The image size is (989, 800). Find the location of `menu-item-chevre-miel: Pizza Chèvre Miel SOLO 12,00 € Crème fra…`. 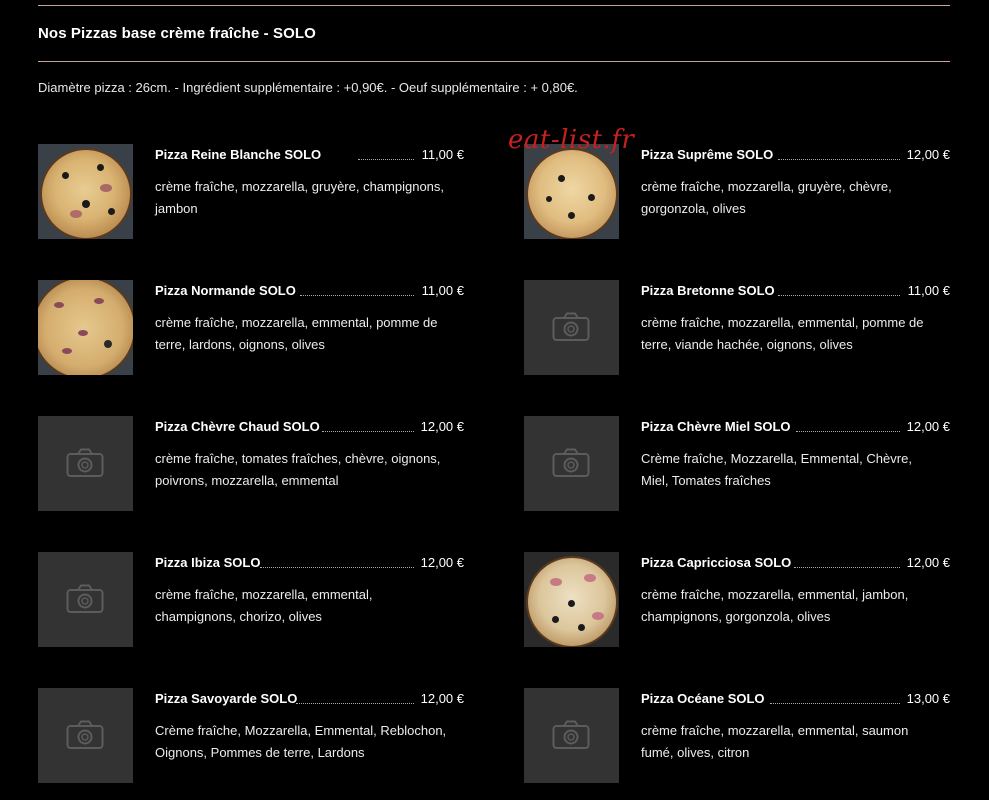

menu-item-chevre-miel: Pizza Chèvre Miel SOLO 12,00 € Crème fra… is located at coordinates (737, 463).